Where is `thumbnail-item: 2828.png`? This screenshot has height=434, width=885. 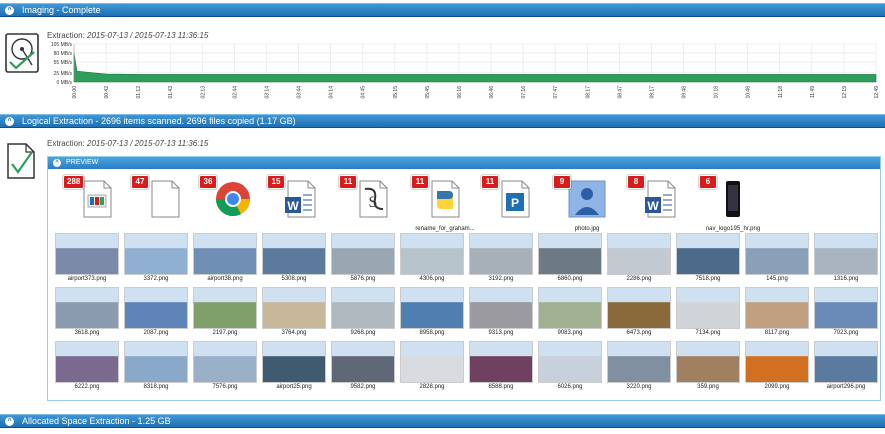 thumbnail-item: 2828.png is located at coordinates (432, 365).